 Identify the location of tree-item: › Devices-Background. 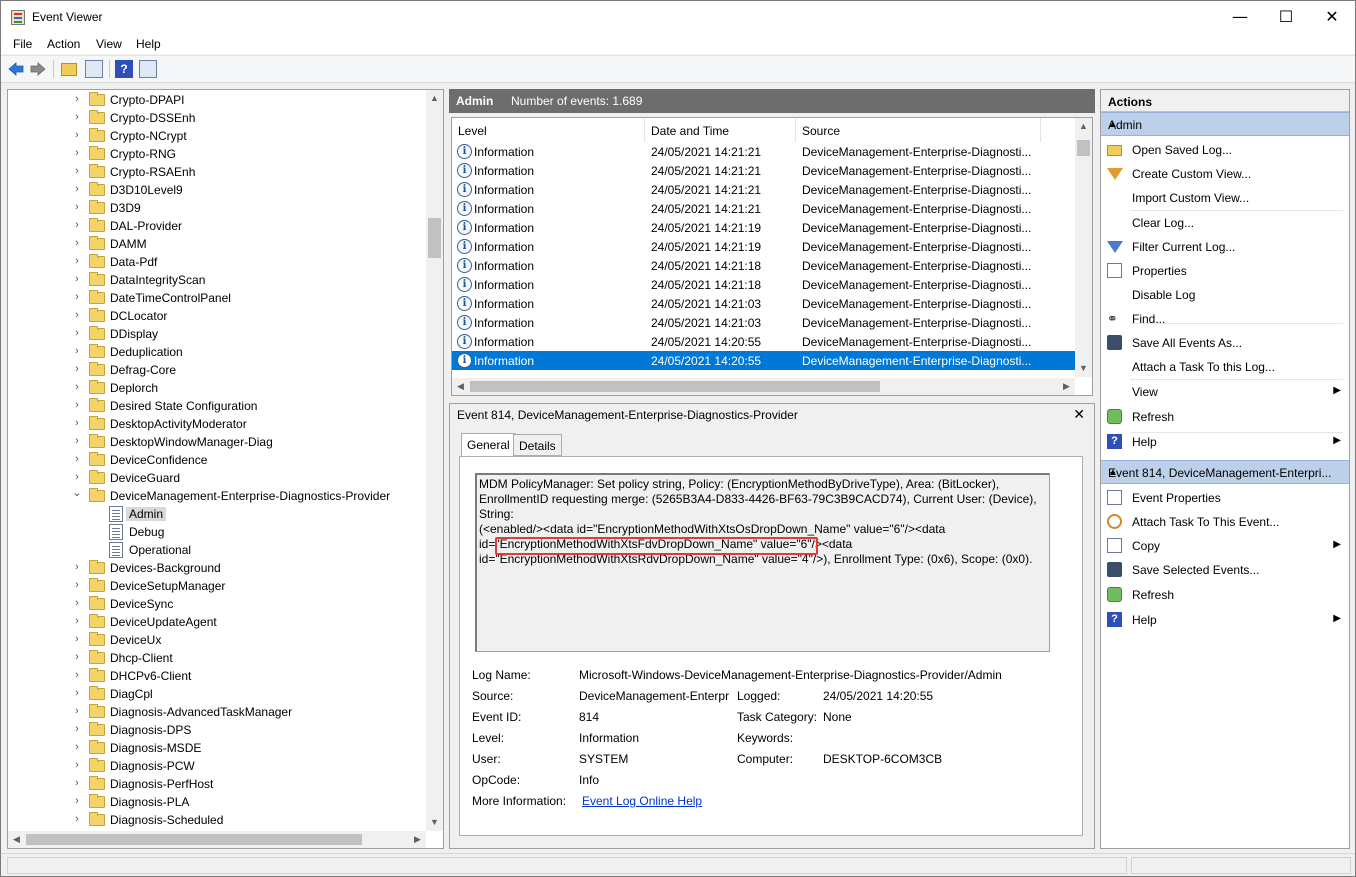
(218, 568).